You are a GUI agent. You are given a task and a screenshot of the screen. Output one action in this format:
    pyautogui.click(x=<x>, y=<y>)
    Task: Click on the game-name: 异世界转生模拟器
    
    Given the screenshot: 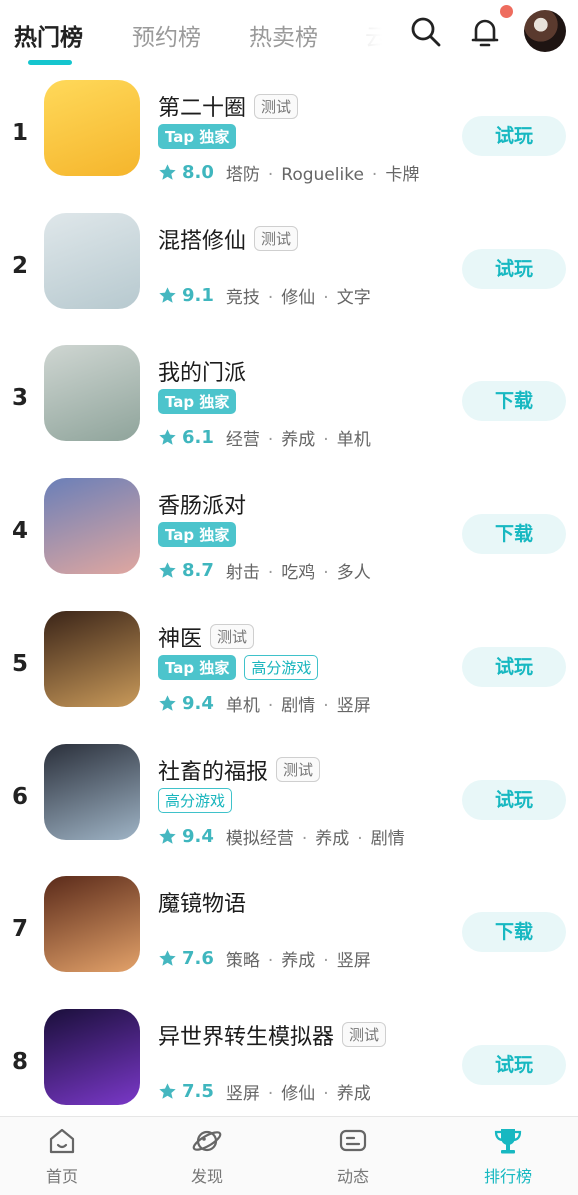 What is the action you would take?
    pyautogui.click(x=246, y=1035)
    